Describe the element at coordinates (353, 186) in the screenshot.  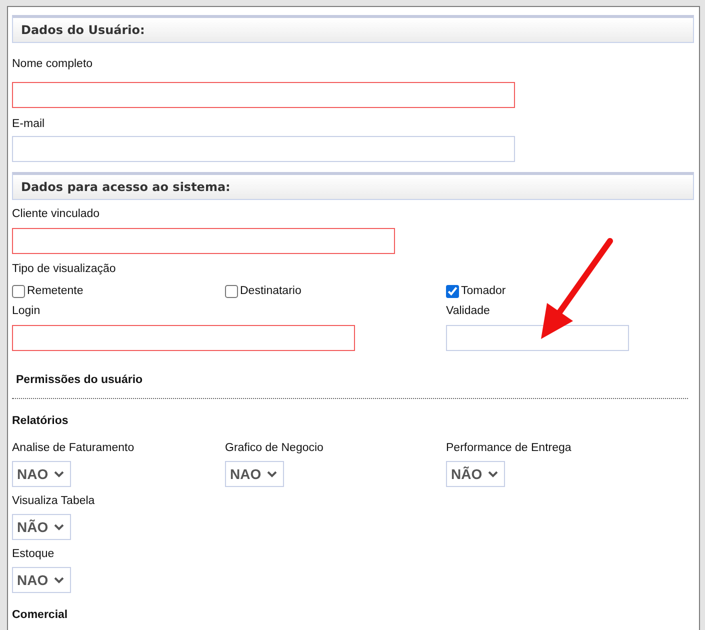
I see `section-header: Dados para acesso ao sistema:` at that location.